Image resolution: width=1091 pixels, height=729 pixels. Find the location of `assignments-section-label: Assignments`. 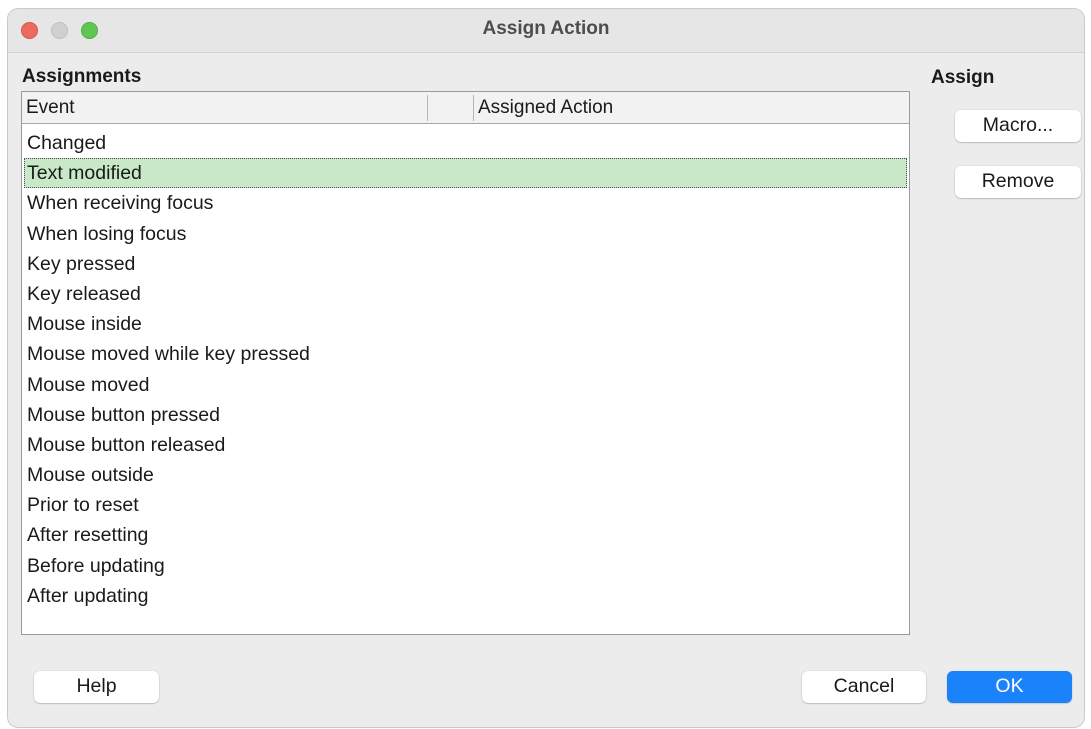

assignments-section-label: Assignments is located at coordinates (82, 76).